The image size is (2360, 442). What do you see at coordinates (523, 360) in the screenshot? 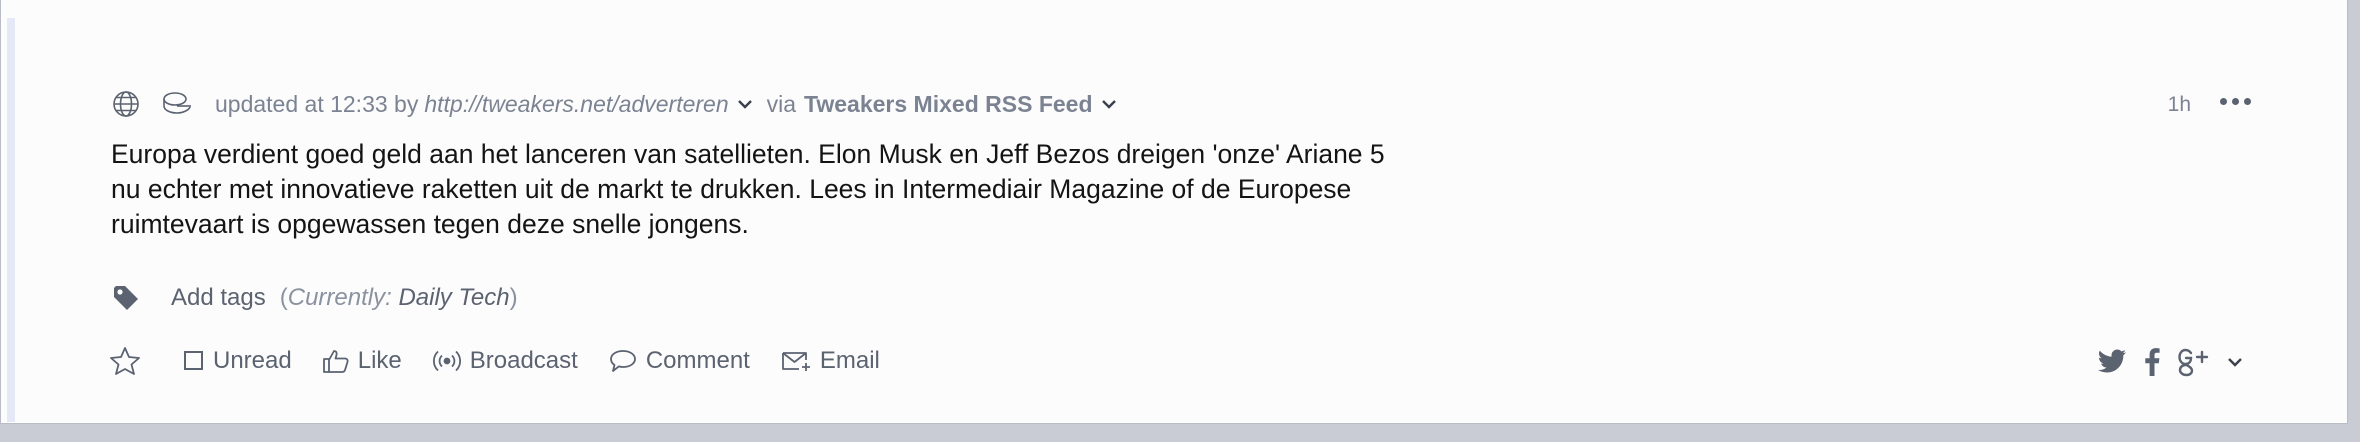
I see `broadcast-label: Broadcast` at bounding box center [523, 360].